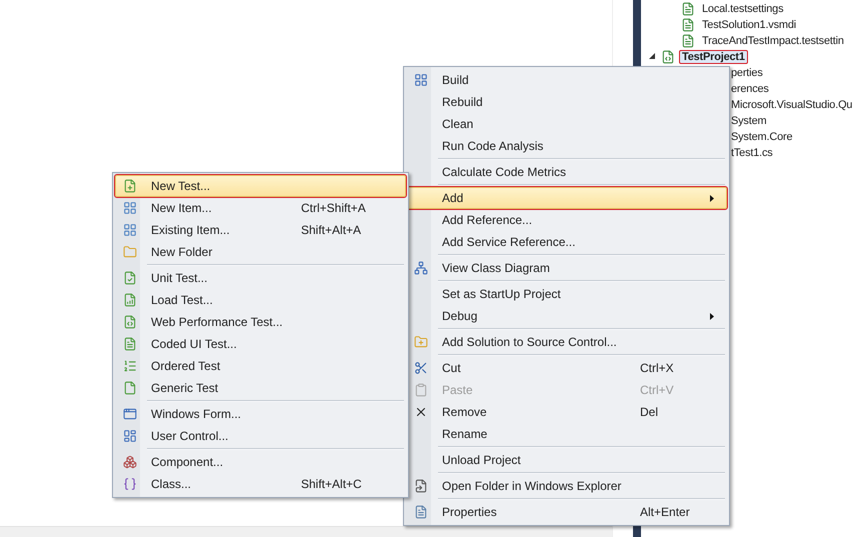  I want to click on menu-item: View Class Diagram, so click(566, 268).